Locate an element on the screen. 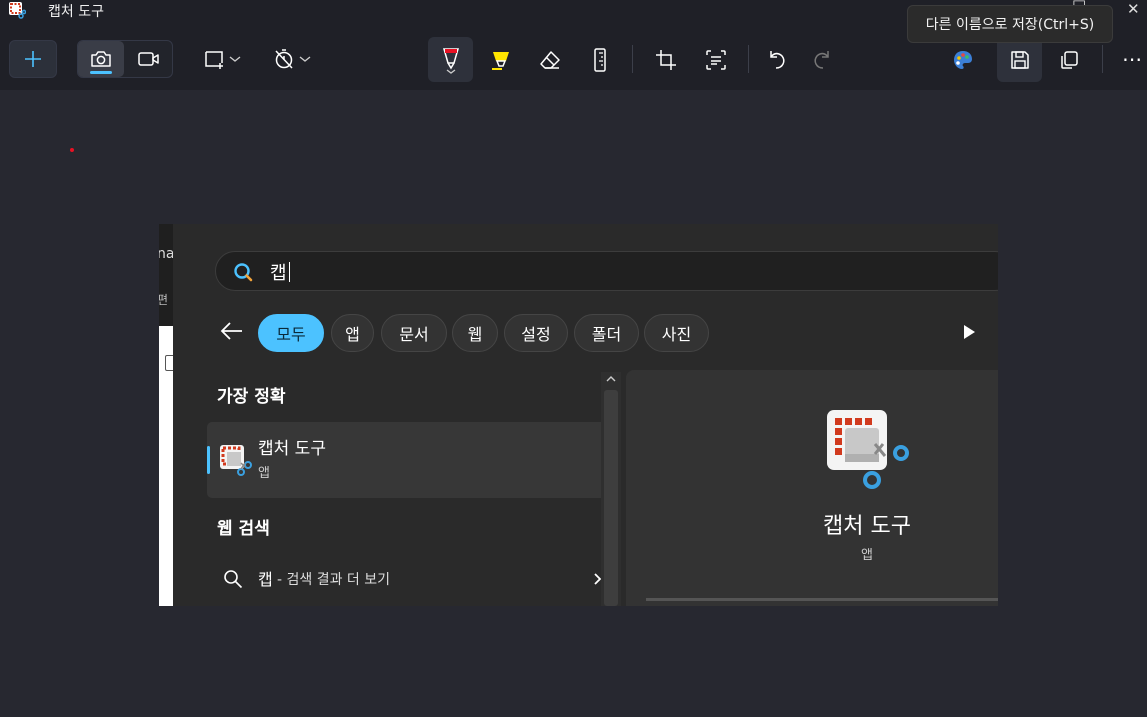 This screenshot has width=1147, height=717. filter-chip-folders: 폴더 is located at coordinates (606, 333).